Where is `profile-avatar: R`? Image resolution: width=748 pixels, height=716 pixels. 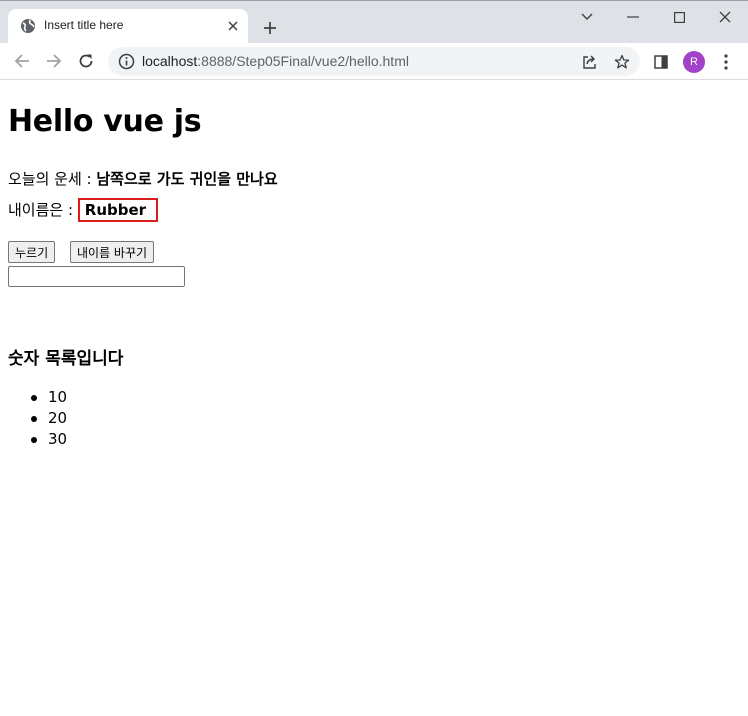 profile-avatar: R is located at coordinates (694, 62).